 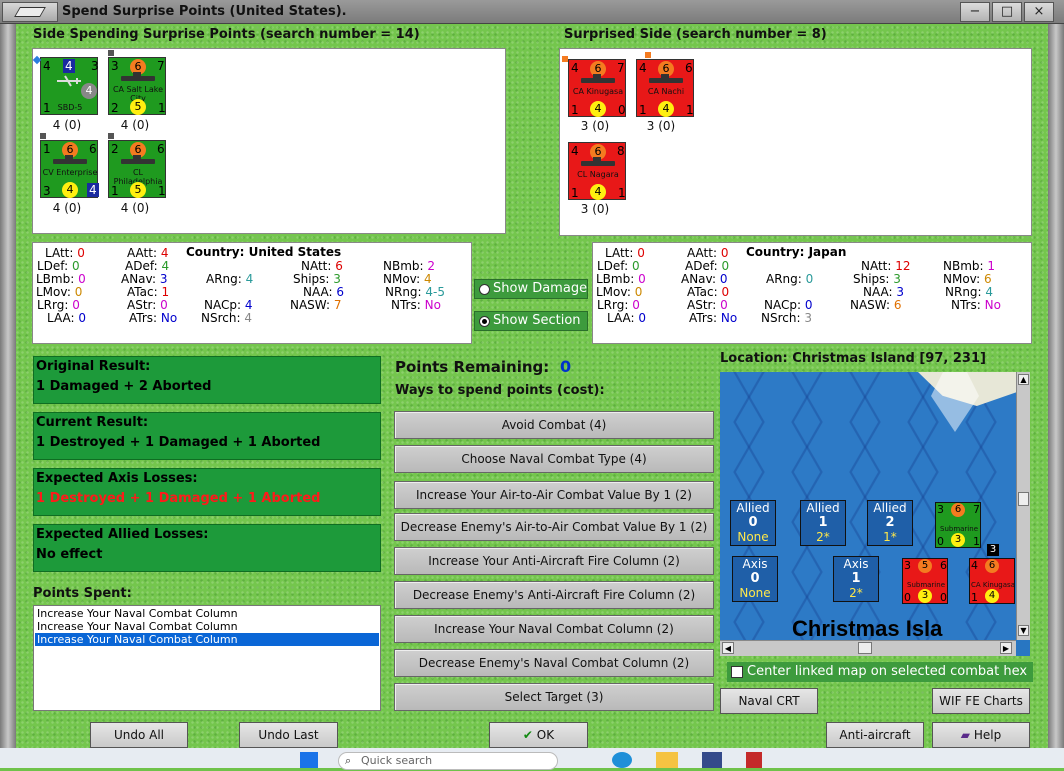 What do you see at coordinates (1007, 12) in the screenshot?
I see `maximize-button: □` at bounding box center [1007, 12].